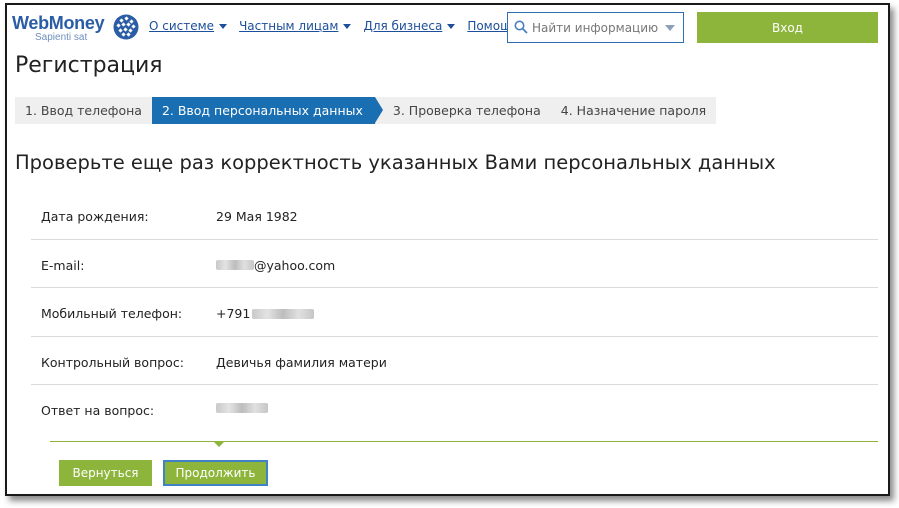 The height and width of the screenshot is (508, 899). Describe the element at coordinates (454, 409) in the screenshot. I see `detail-row-answer: Ответ на вопрос:` at that location.